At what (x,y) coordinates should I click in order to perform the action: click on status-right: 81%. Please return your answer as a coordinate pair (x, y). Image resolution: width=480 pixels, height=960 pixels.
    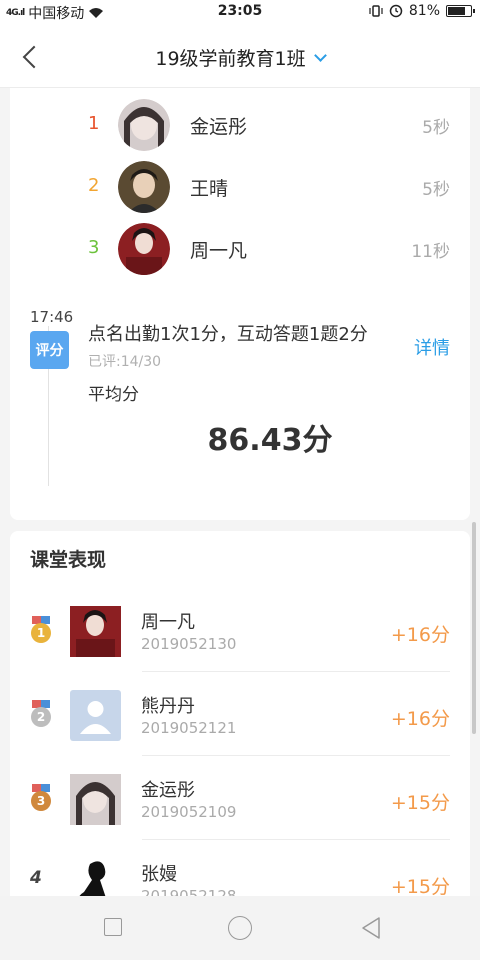
    Looking at the image, I should click on (422, 11).